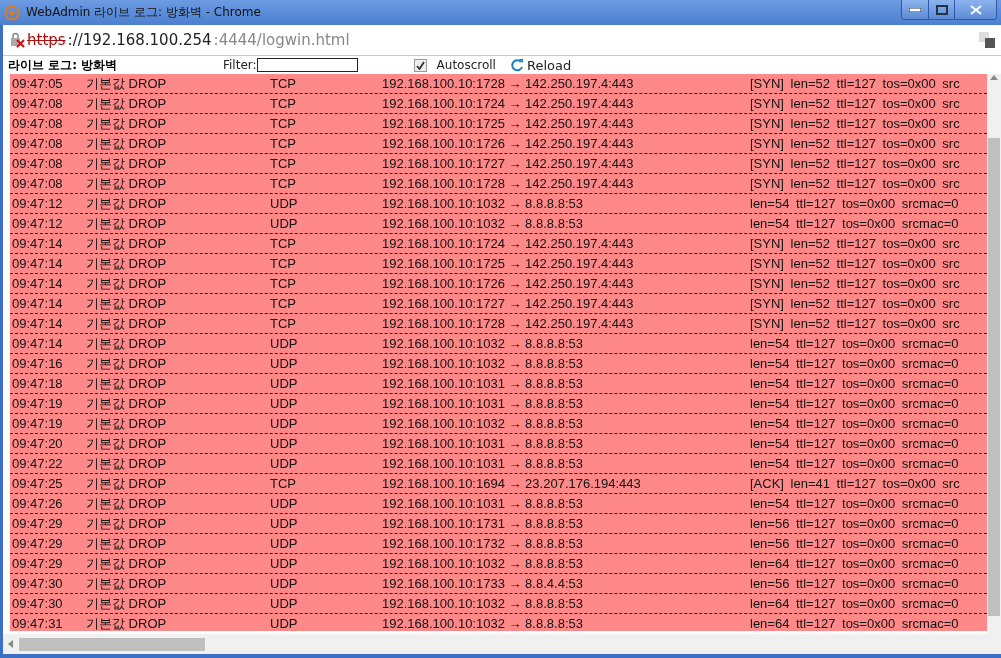 The width and height of the screenshot is (1001, 658). What do you see at coordinates (139, 40) in the screenshot?
I see `url-host: ://192.168.100.254` at bounding box center [139, 40].